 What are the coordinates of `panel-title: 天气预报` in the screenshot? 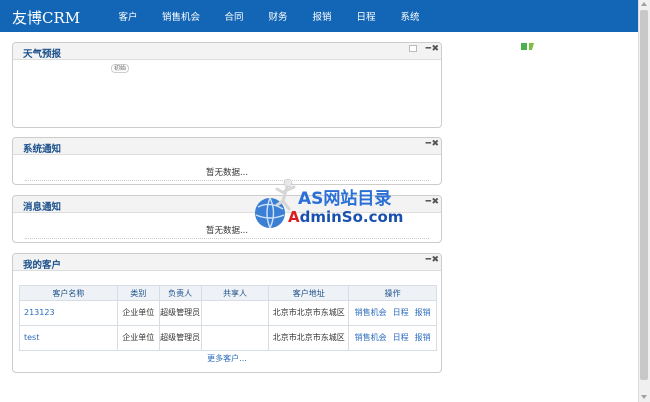 It's located at (42, 54).